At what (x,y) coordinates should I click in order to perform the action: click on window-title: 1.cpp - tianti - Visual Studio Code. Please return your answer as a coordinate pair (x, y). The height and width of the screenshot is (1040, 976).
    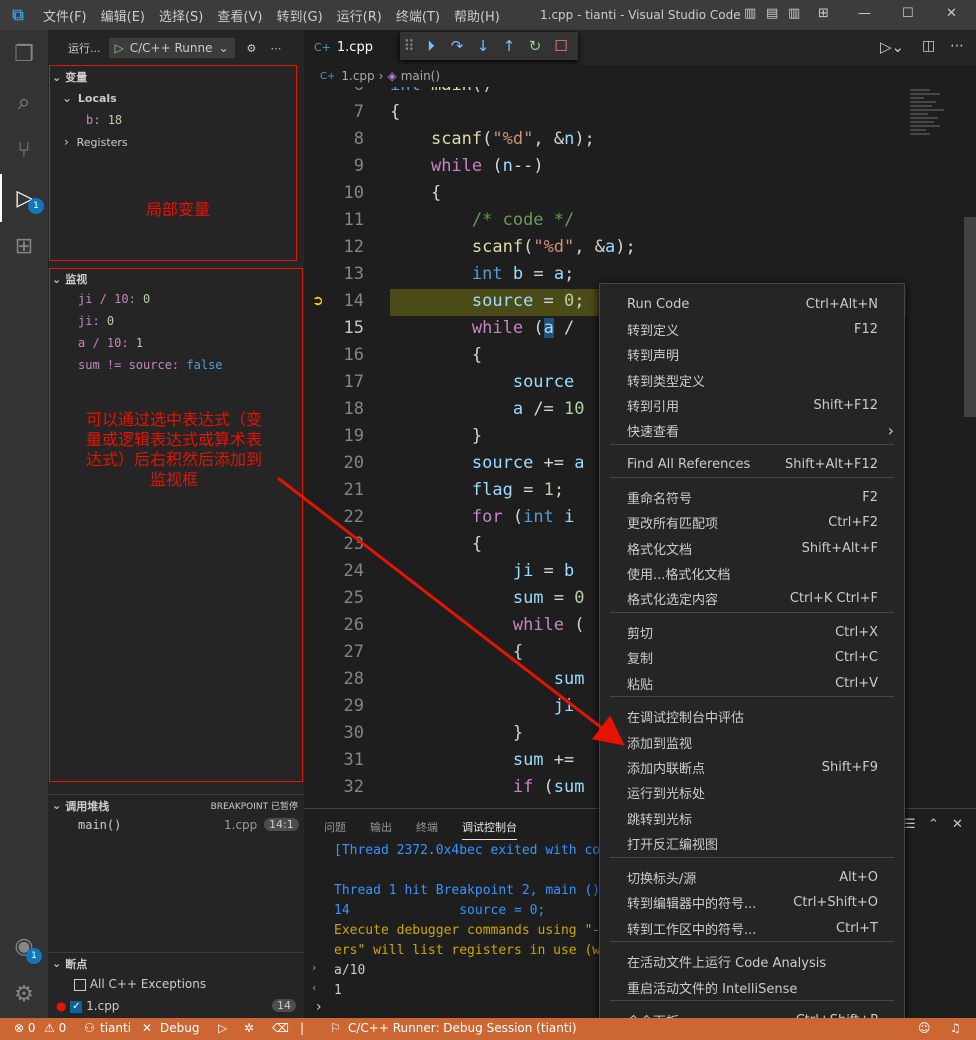
    Looking at the image, I should click on (640, 15).